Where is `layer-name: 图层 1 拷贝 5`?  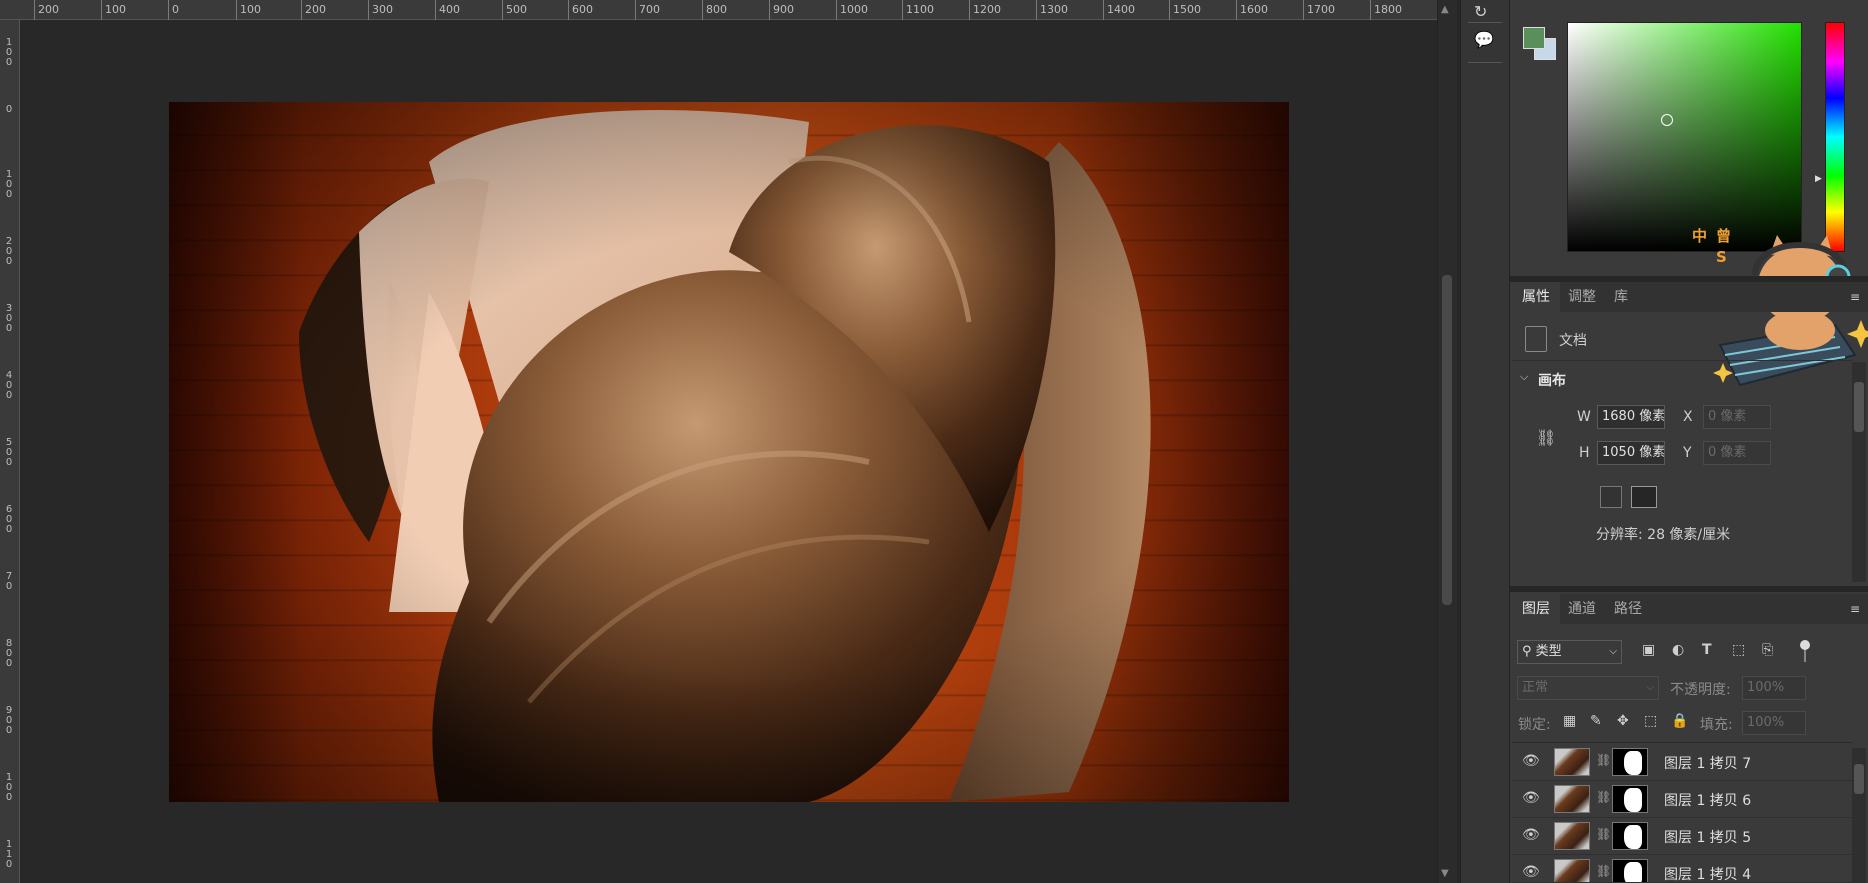
layer-name: 图层 1 拷贝 5 is located at coordinates (1707, 837).